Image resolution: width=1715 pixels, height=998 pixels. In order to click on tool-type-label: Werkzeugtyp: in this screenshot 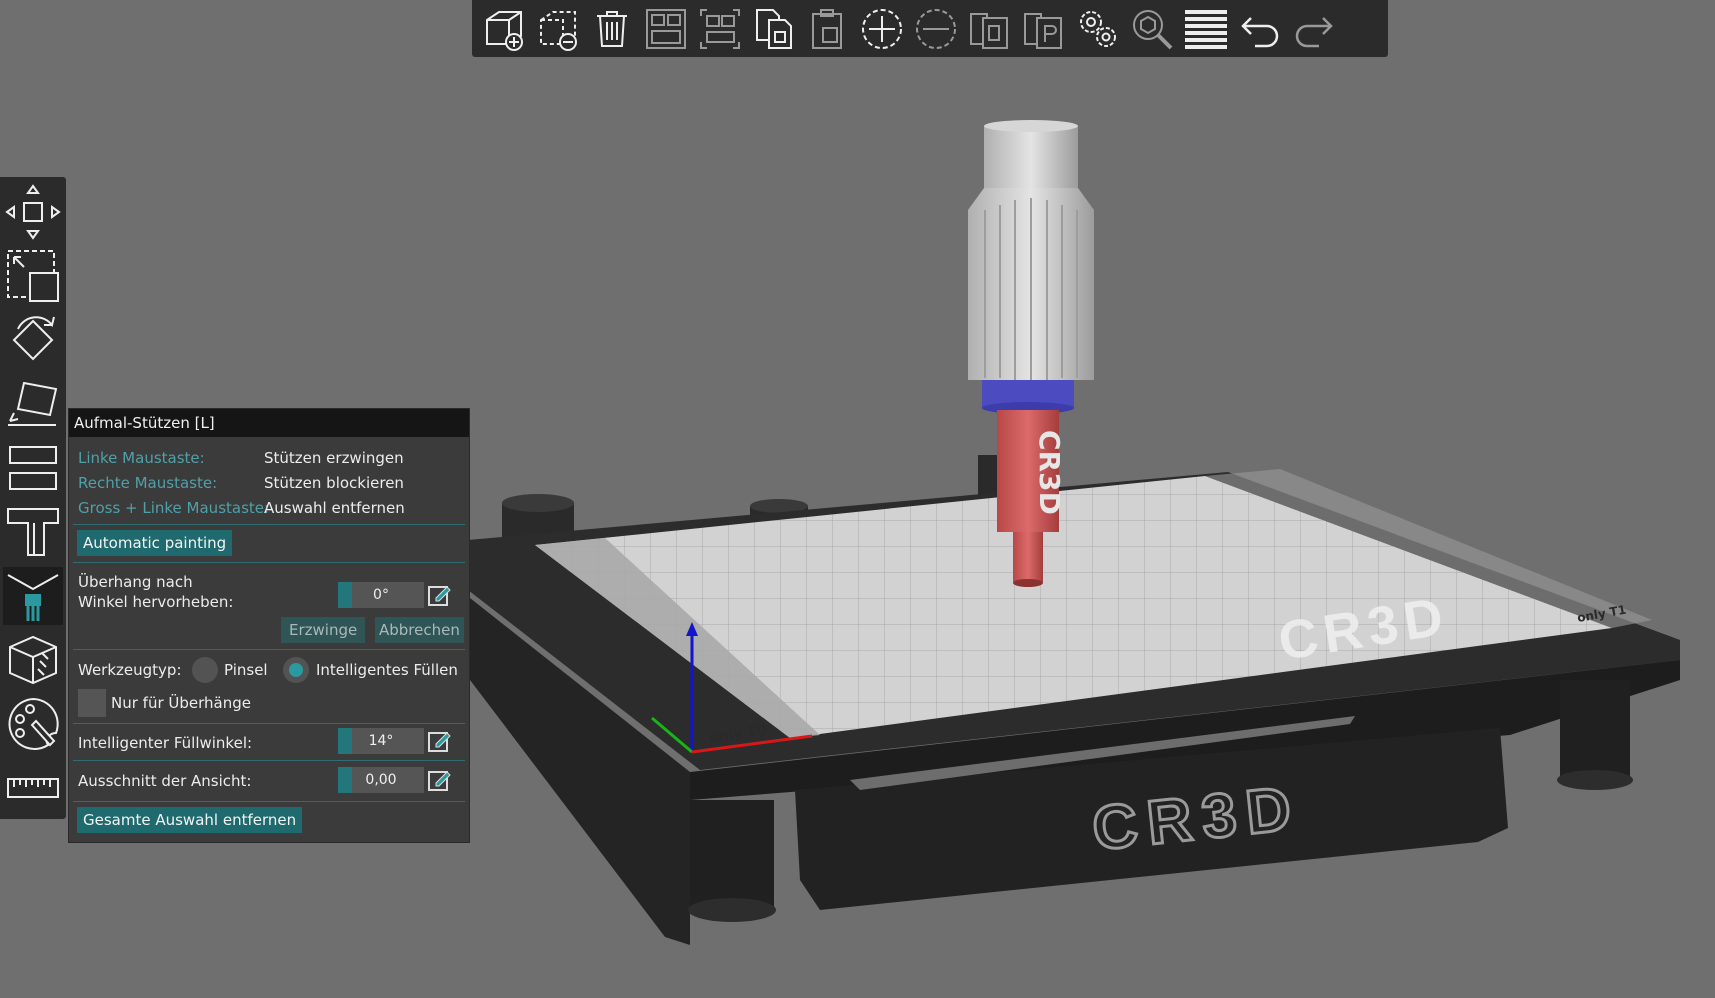, I will do `click(130, 670)`.